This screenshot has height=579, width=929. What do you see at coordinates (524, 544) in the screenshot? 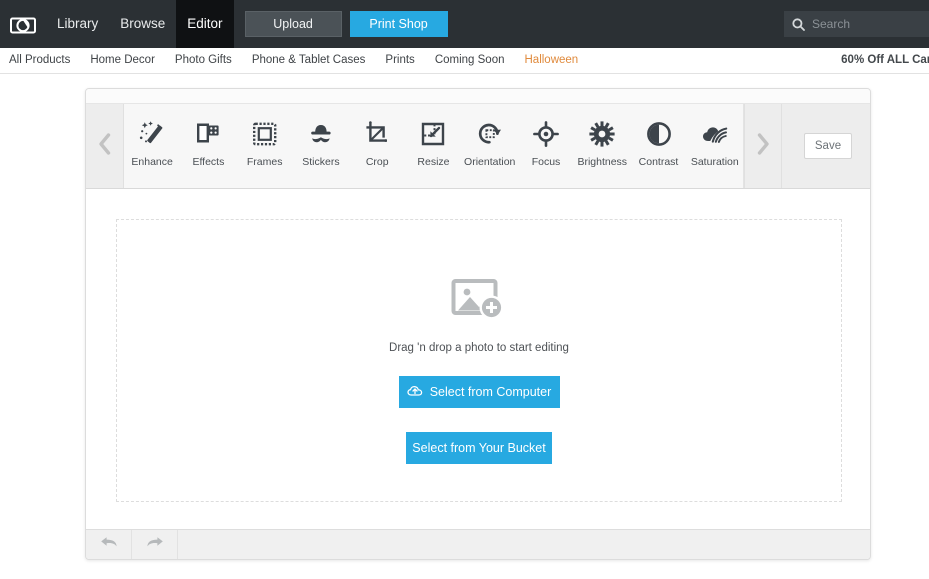
I see `footer-spacer` at bounding box center [524, 544].